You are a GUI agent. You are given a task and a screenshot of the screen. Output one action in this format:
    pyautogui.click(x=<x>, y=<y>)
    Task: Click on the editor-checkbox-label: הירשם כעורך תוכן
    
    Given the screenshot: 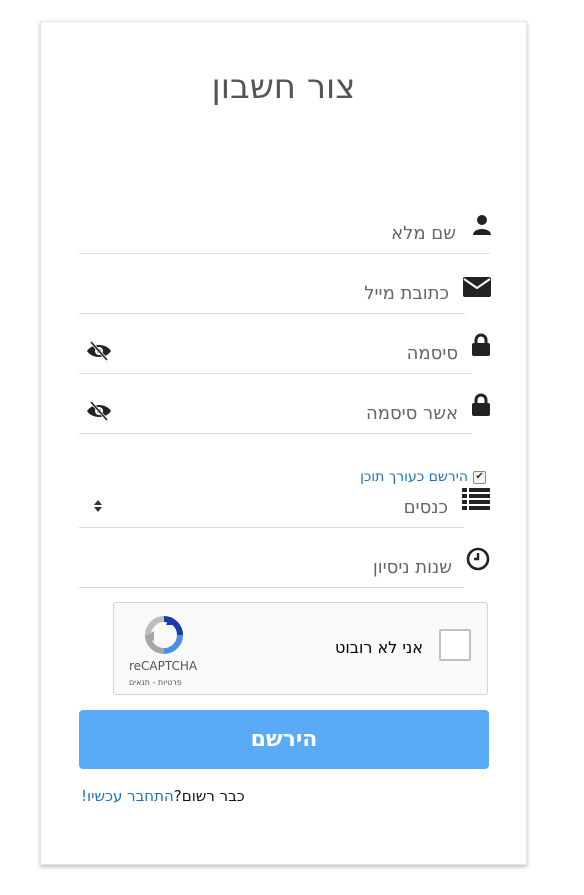 What is the action you would take?
    pyautogui.click(x=414, y=477)
    